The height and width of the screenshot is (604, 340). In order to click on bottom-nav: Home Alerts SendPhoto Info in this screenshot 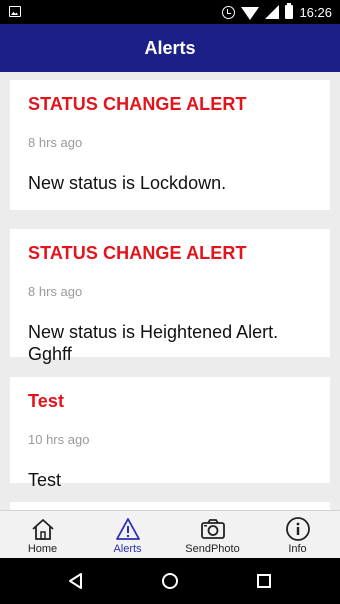, I will do `click(170, 534)`.